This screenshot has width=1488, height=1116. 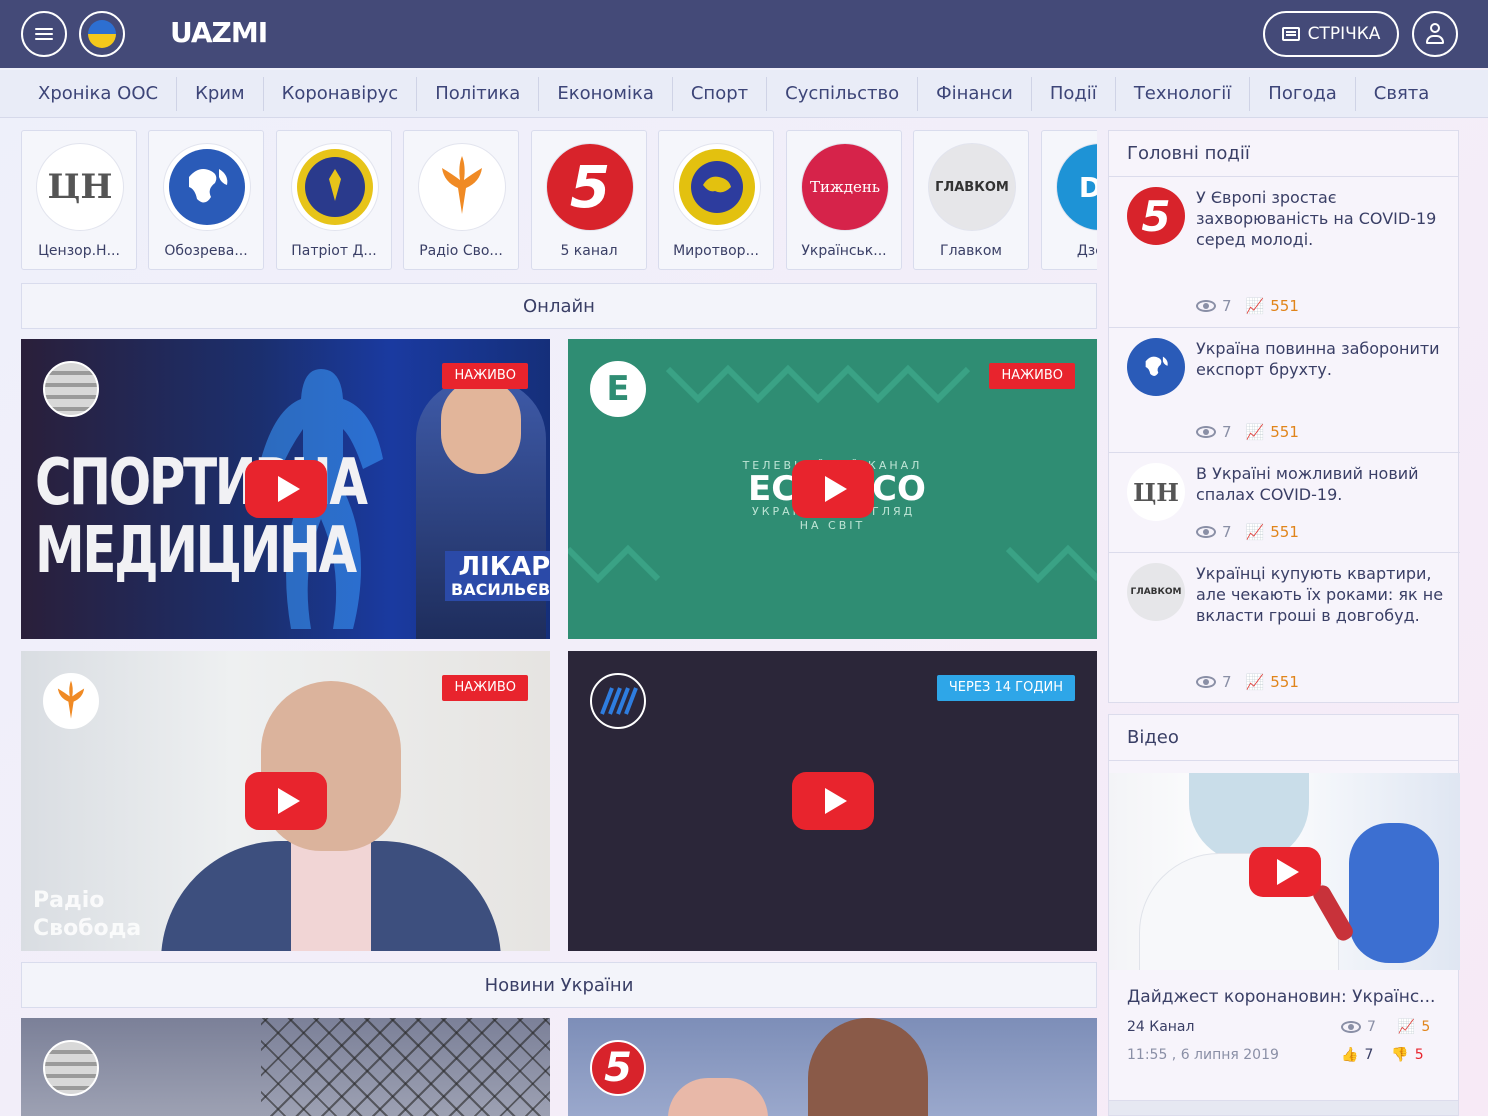 I want to click on like-count: 7, so click(x=1369, y=1055).